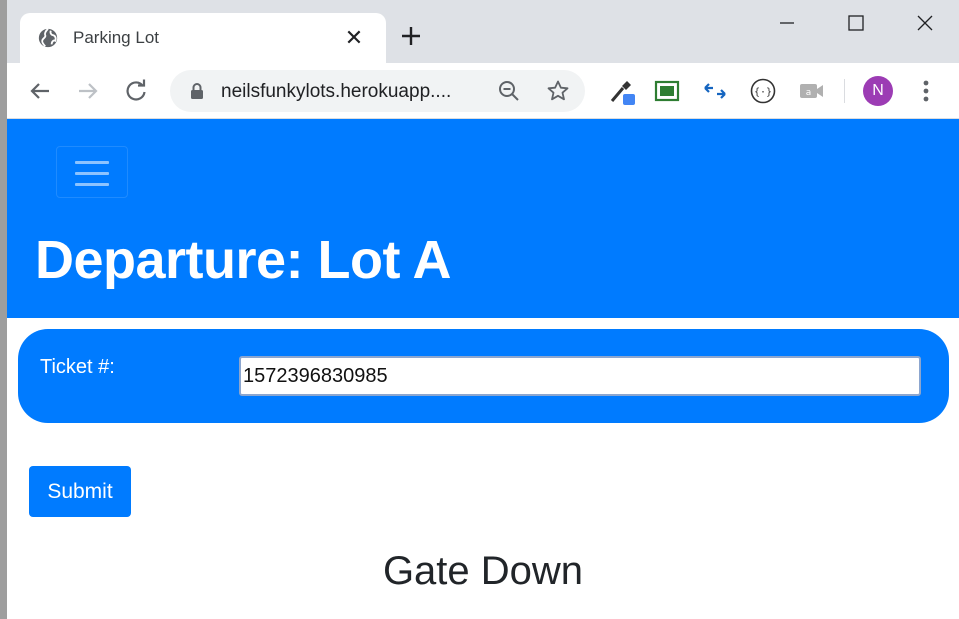 The width and height of the screenshot is (959, 619). Describe the element at coordinates (483, 31) in the screenshot. I see `browser-title-bar: Parking Lot ✕` at that location.